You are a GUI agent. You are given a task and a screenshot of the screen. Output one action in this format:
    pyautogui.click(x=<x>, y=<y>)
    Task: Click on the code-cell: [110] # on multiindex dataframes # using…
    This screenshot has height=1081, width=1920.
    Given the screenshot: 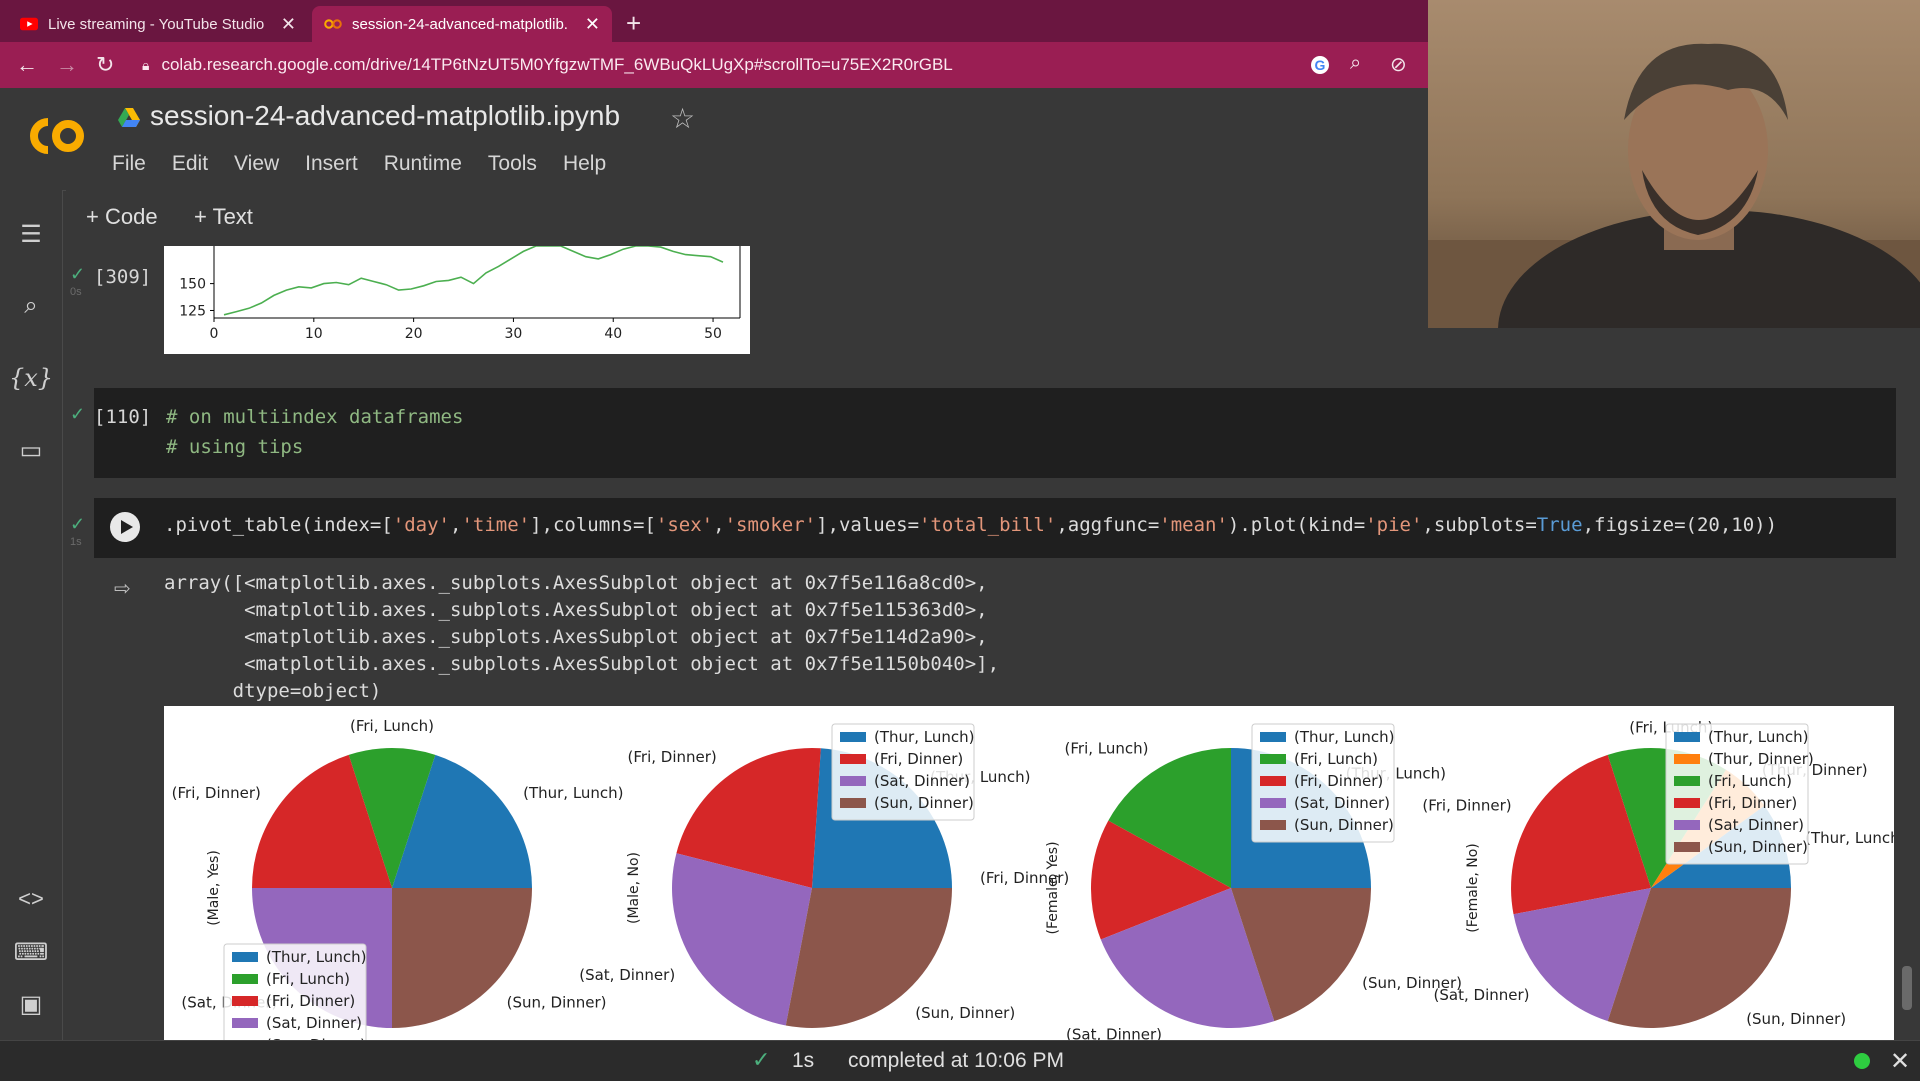 What is the action you would take?
    pyautogui.click(x=995, y=433)
    